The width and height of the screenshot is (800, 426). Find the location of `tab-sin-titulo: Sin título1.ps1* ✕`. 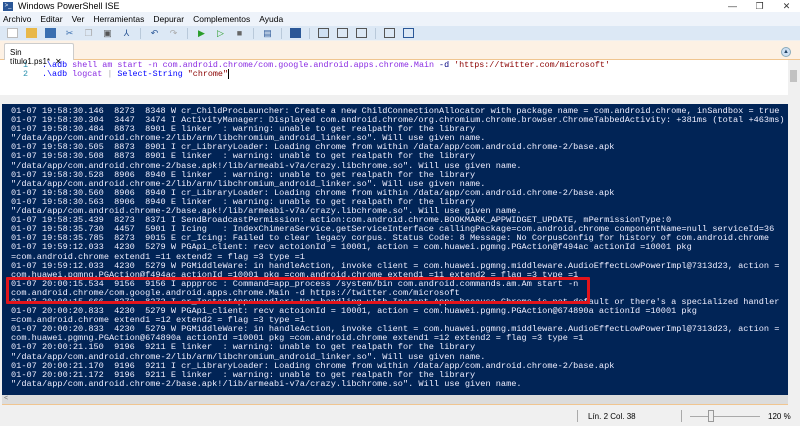

tab-sin-titulo: Sin título1.ps1* ✕ is located at coordinates (39, 54).